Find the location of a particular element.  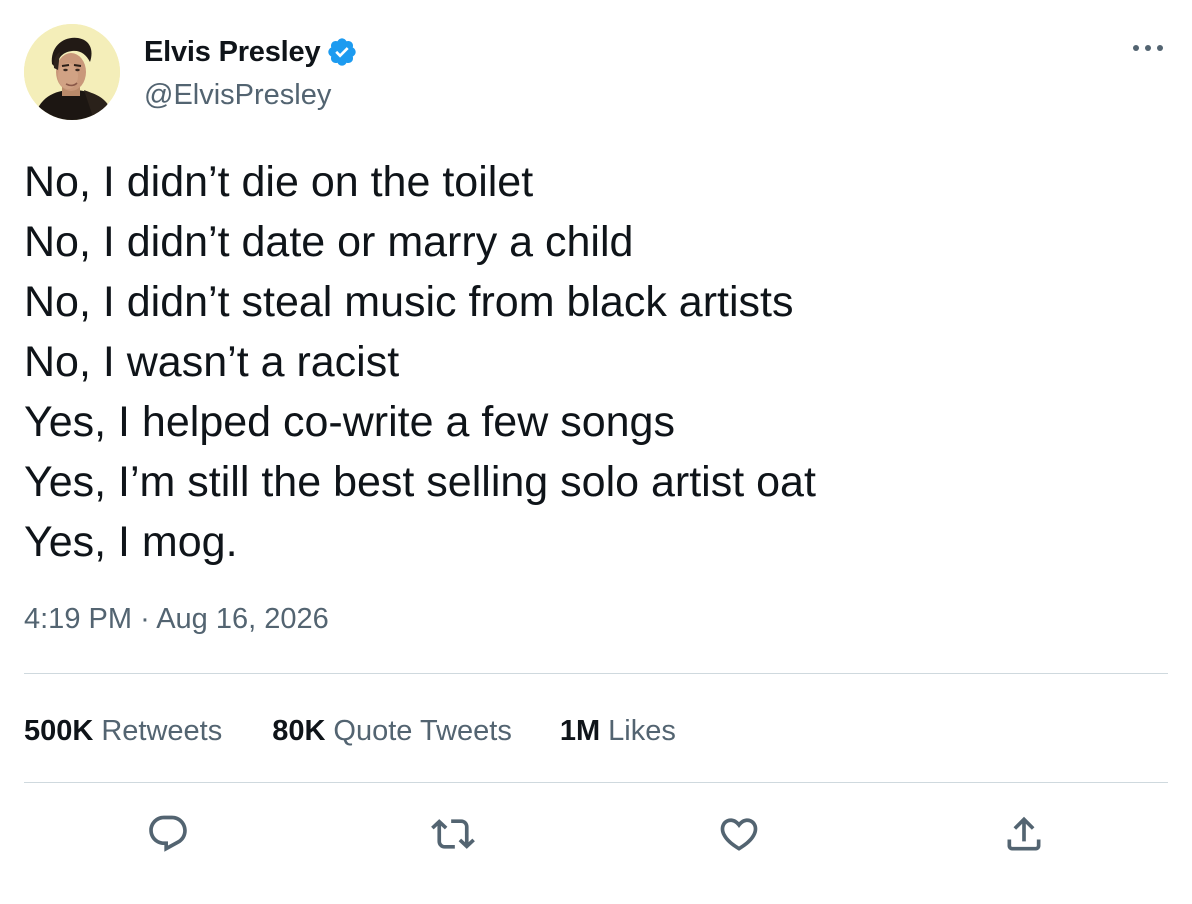

more-options-button is located at coordinates (1148, 48).